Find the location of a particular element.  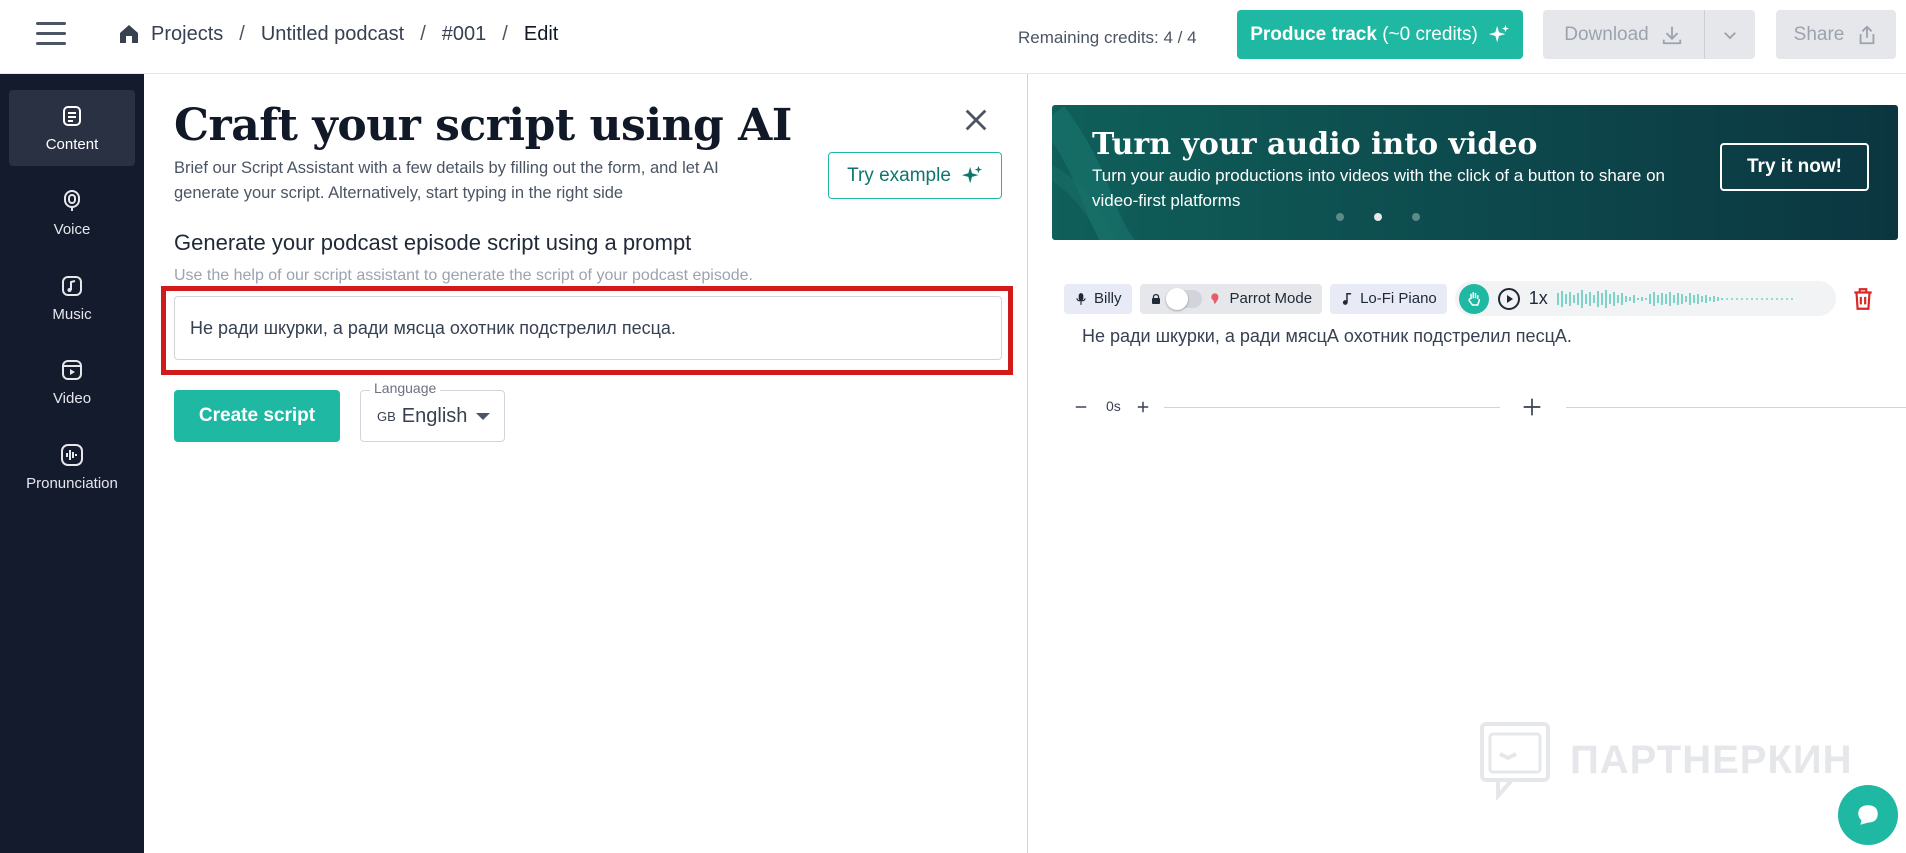

chat-button is located at coordinates (1868, 815).